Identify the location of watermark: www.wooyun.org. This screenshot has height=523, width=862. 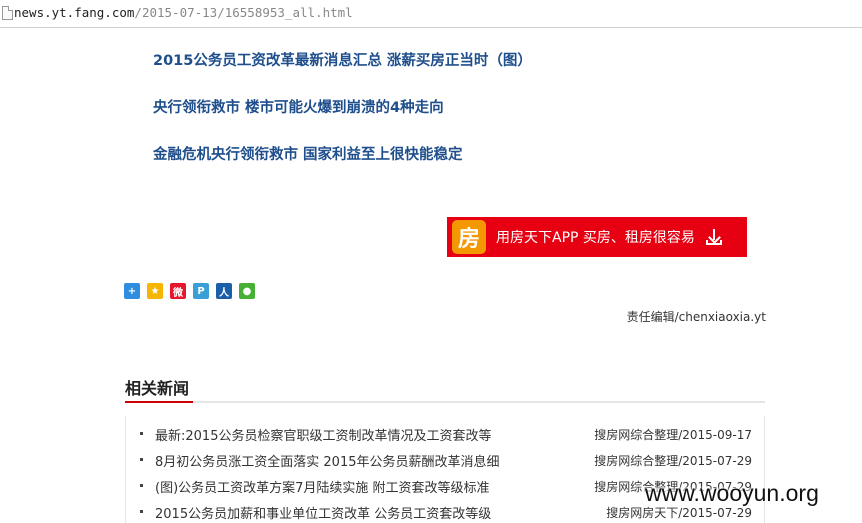
(732, 493).